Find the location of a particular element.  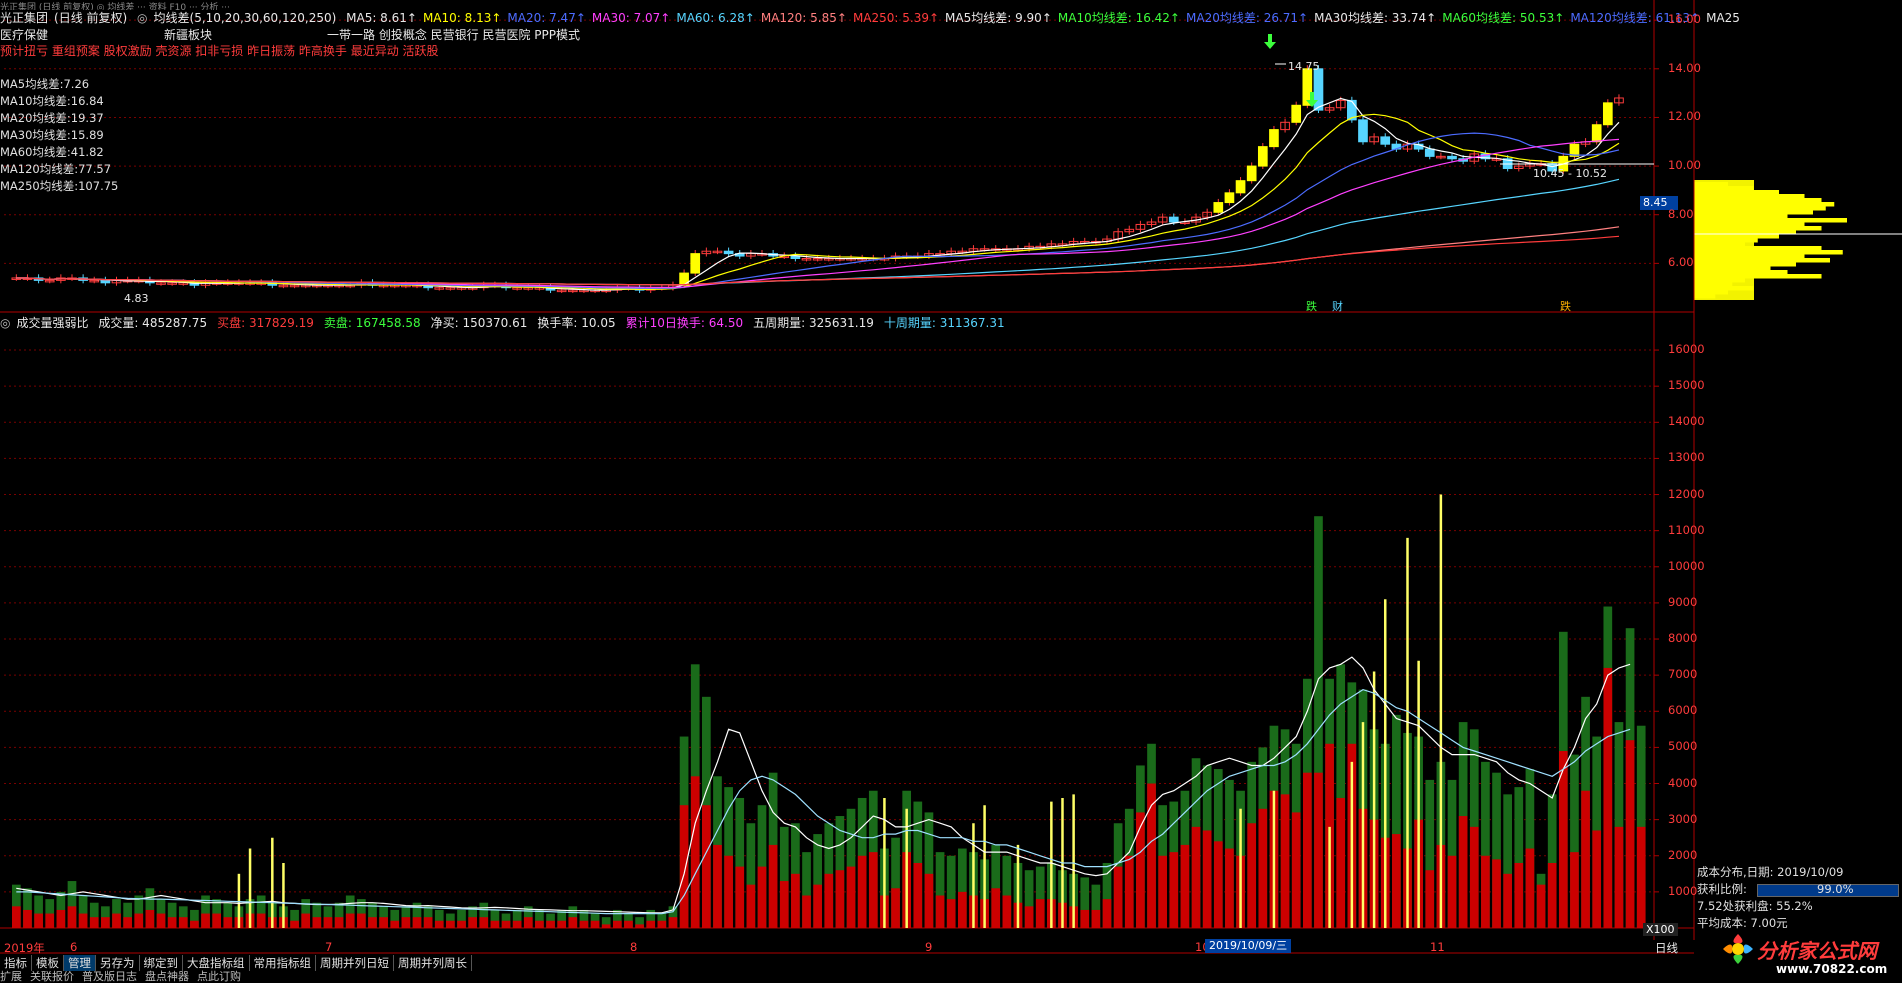

tab-item: 周期并列周长 is located at coordinates (433, 963).